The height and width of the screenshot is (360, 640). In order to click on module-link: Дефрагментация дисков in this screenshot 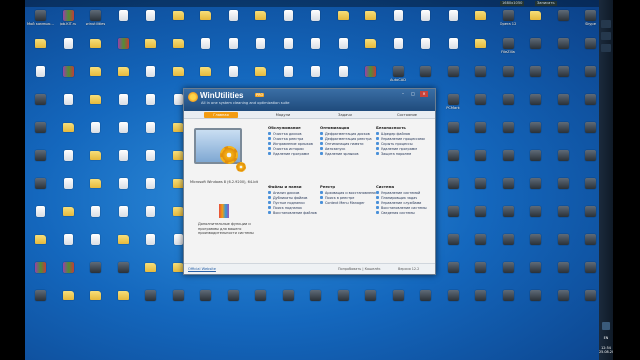, I will do `click(348, 133)`.